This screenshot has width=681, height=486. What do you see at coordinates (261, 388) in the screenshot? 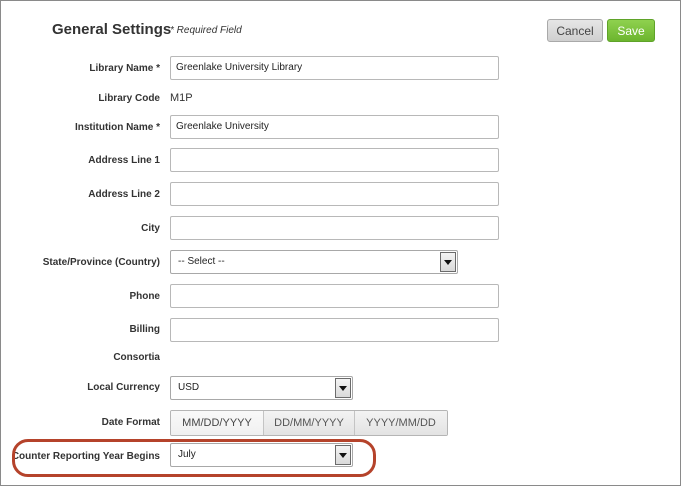
I see `local-currency-select: USD` at bounding box center [261, 388].